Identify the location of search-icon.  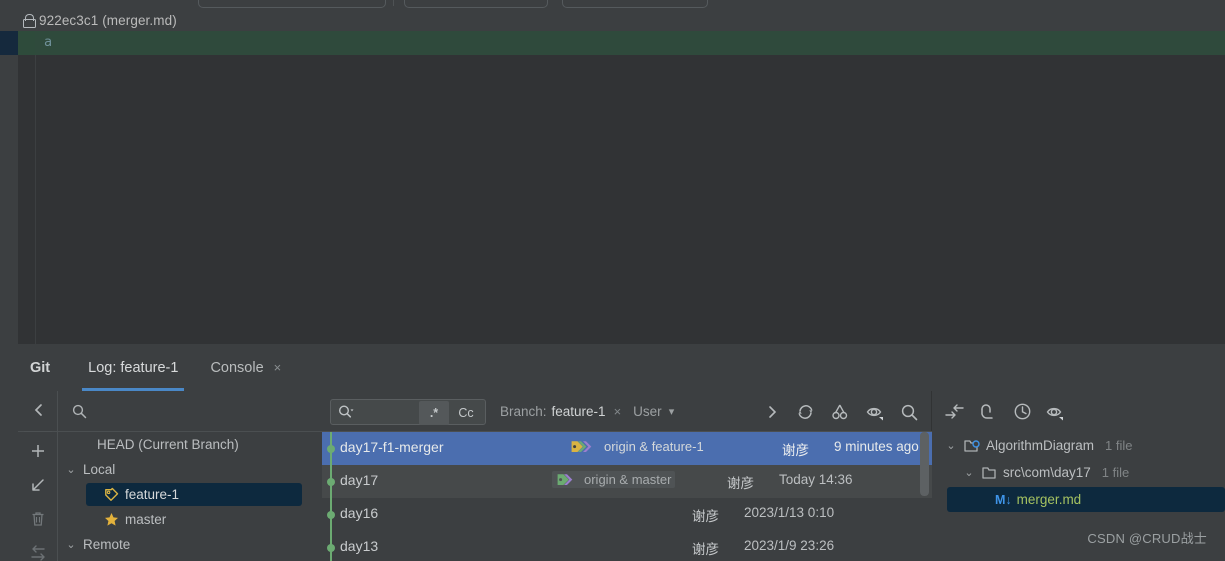
(79, 411).